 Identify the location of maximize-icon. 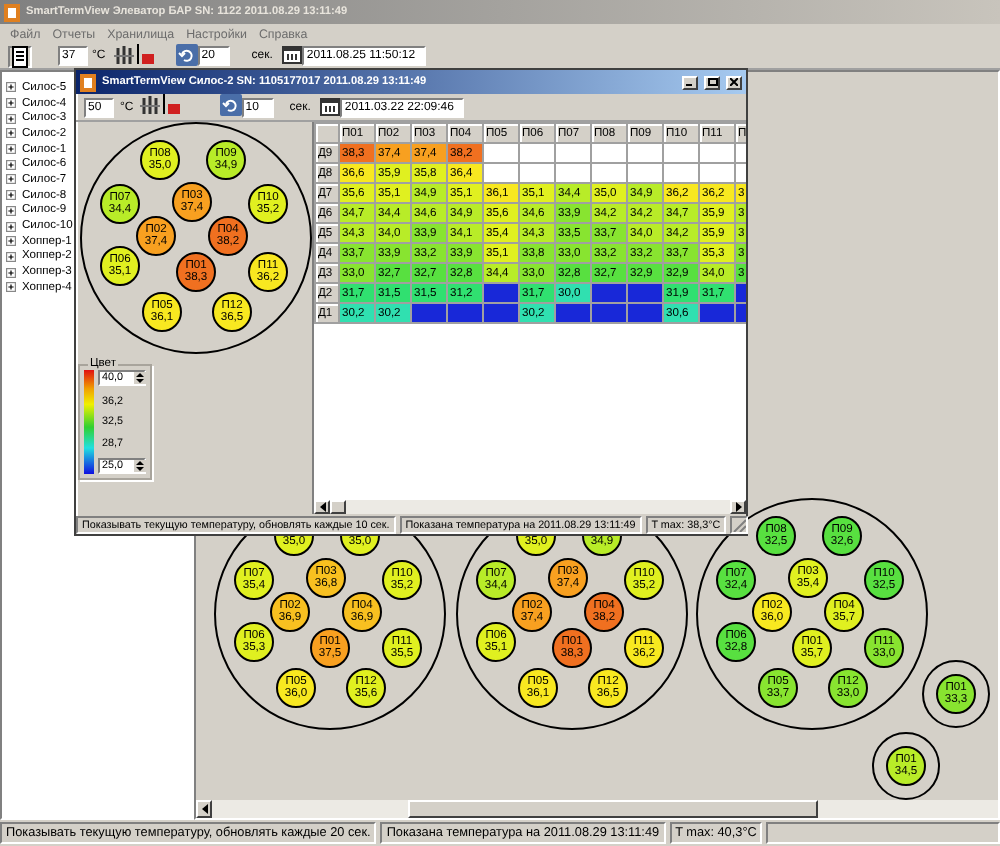
(712, 82).